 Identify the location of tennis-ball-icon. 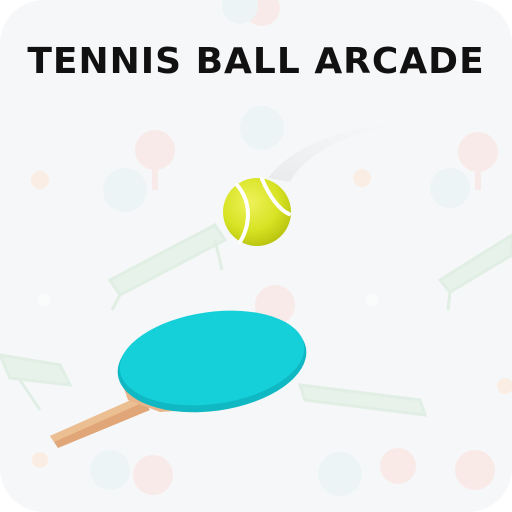
(257, 211).